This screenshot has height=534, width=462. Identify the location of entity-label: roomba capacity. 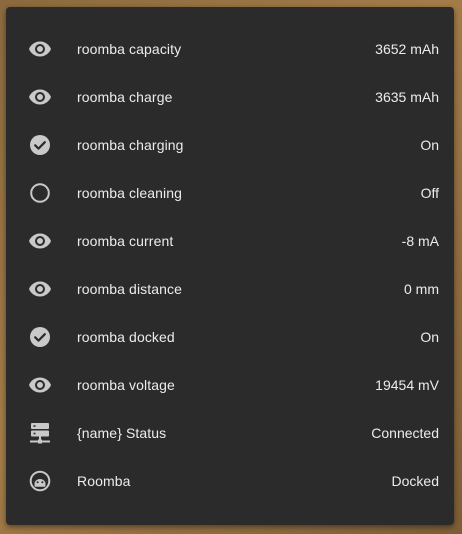
(129, 49).